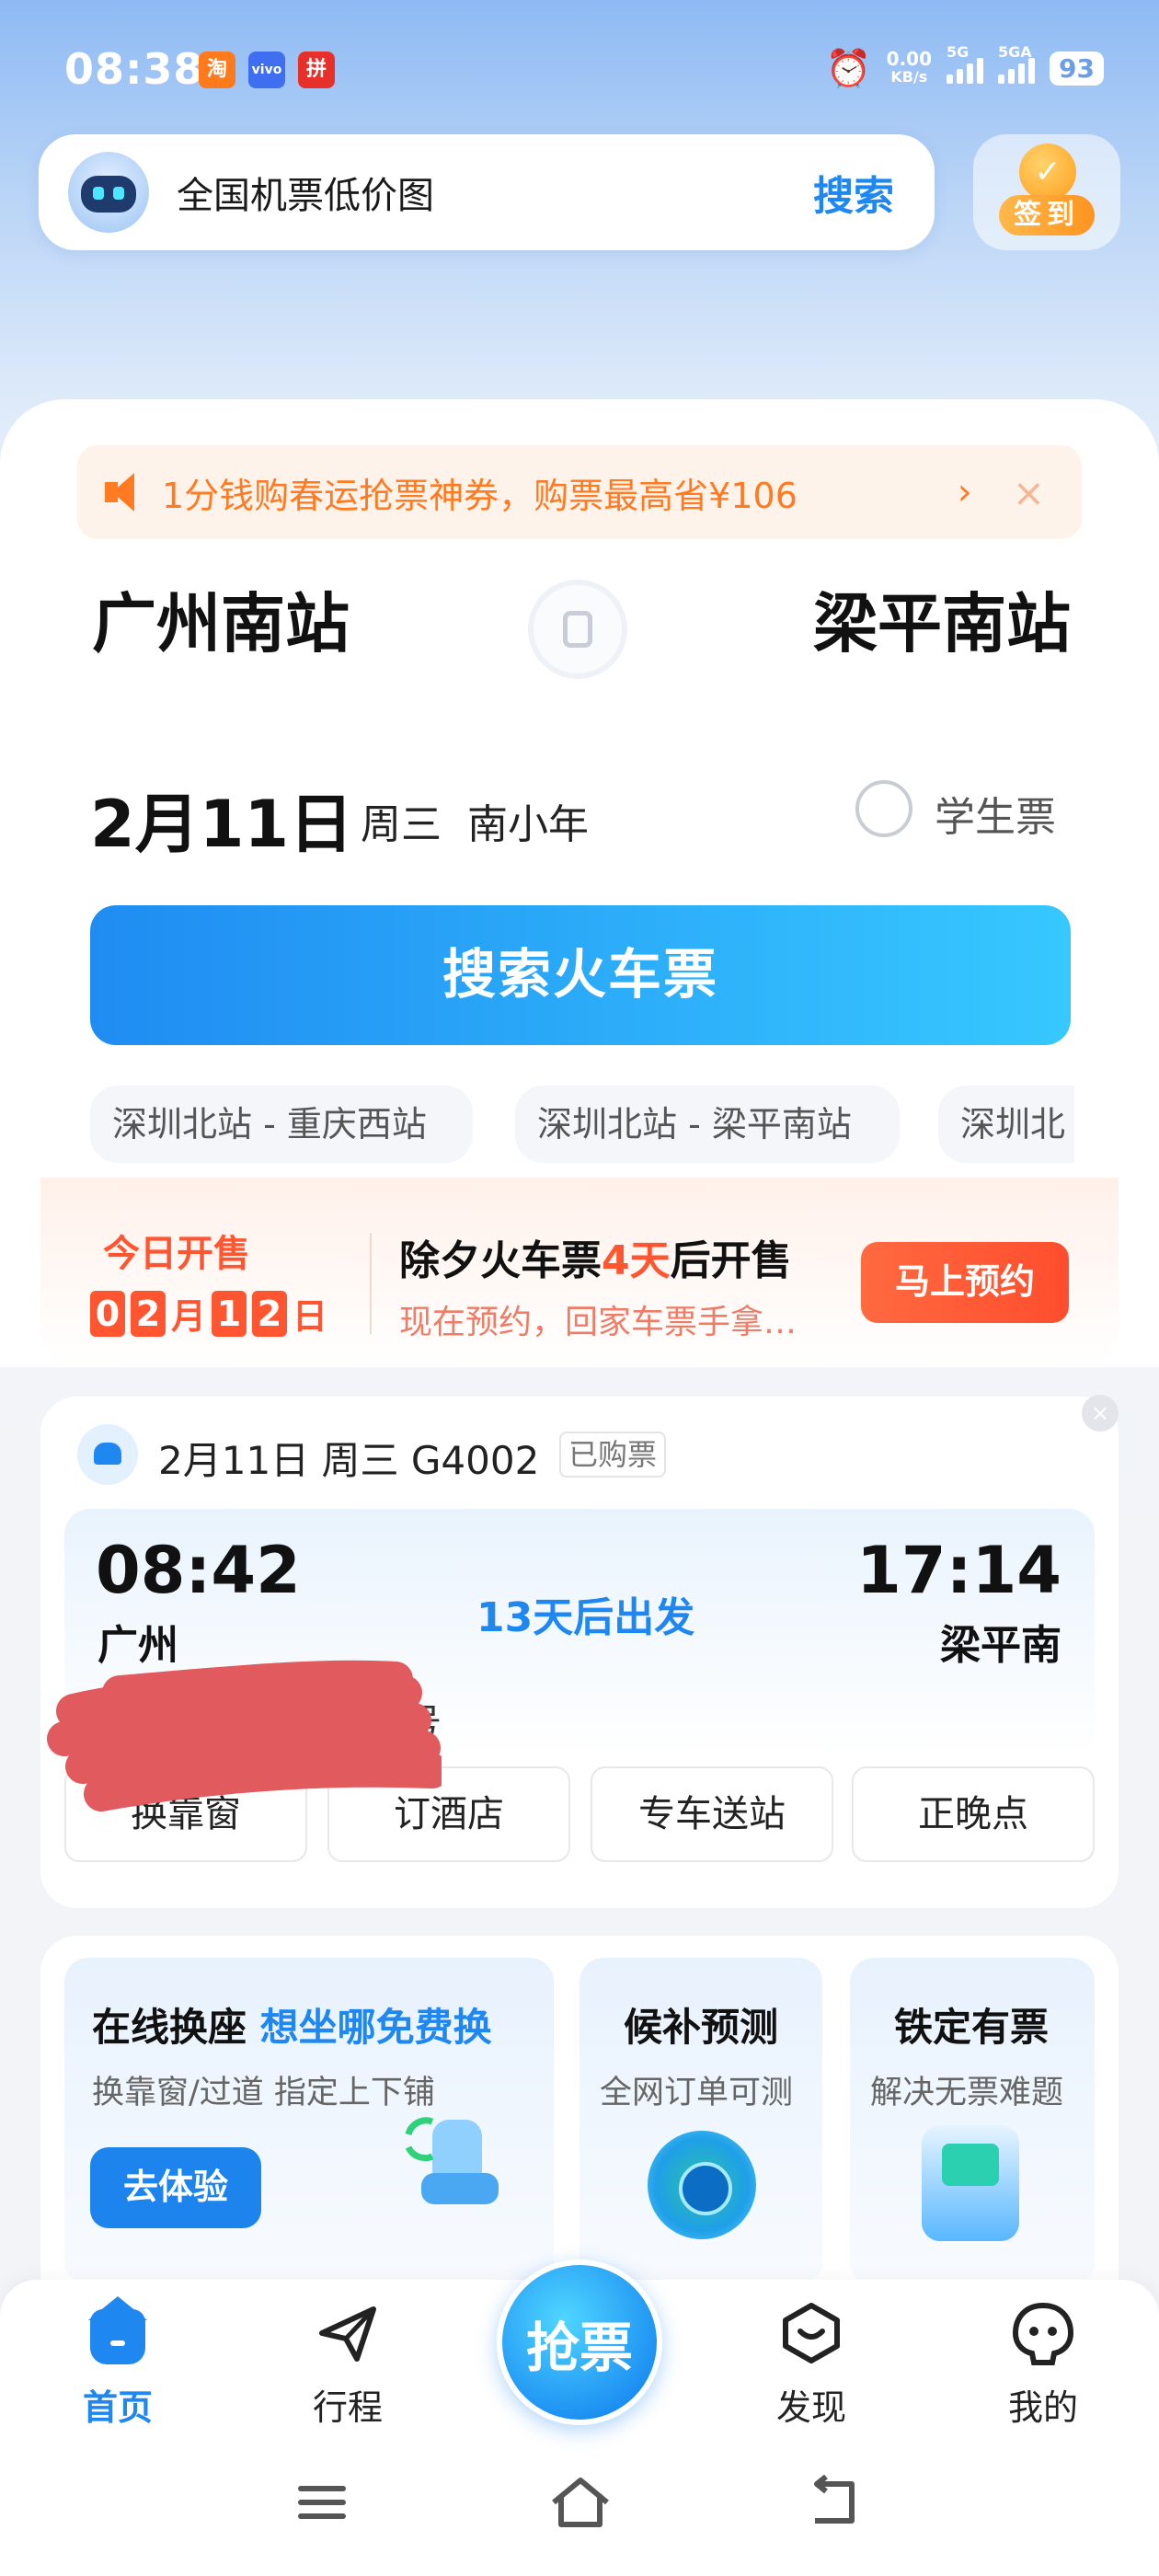  What do you see at coordinates (942, 618) in the screenshot?
I see `arrival-station: 梁平南站` at bounding box center [942, 618].